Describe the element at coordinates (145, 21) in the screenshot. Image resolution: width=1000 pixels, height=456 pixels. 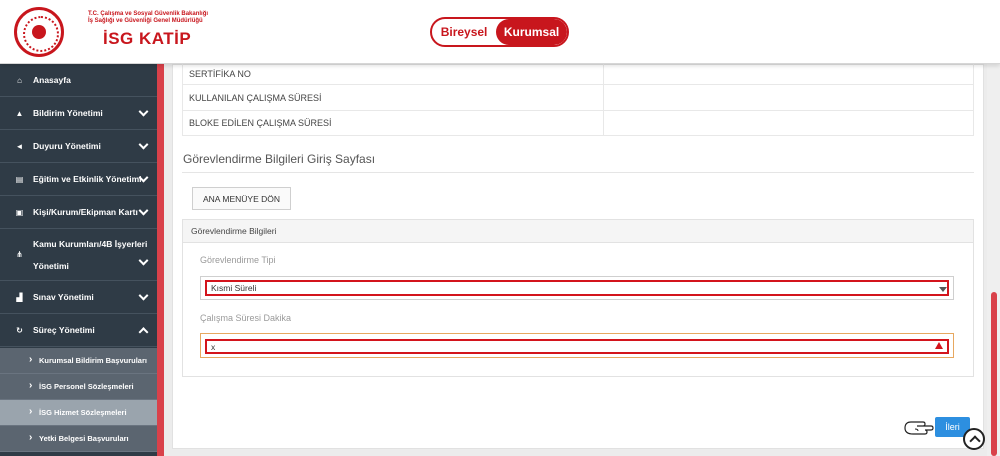
I see `ministry-line-2: İş Sağlığı ve Güvenliği Genel Müdürlüğü` at that location.